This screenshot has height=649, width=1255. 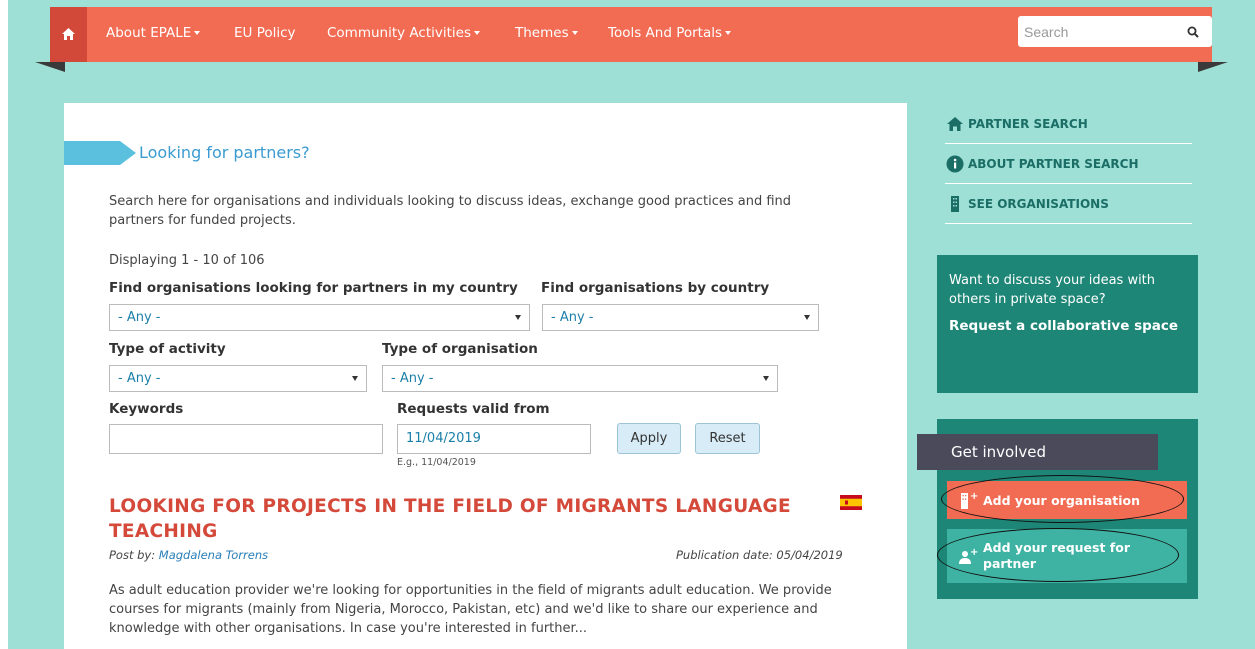 I want to click on add-organisation-label: Add your organisation, so click(x=1062, y=500).